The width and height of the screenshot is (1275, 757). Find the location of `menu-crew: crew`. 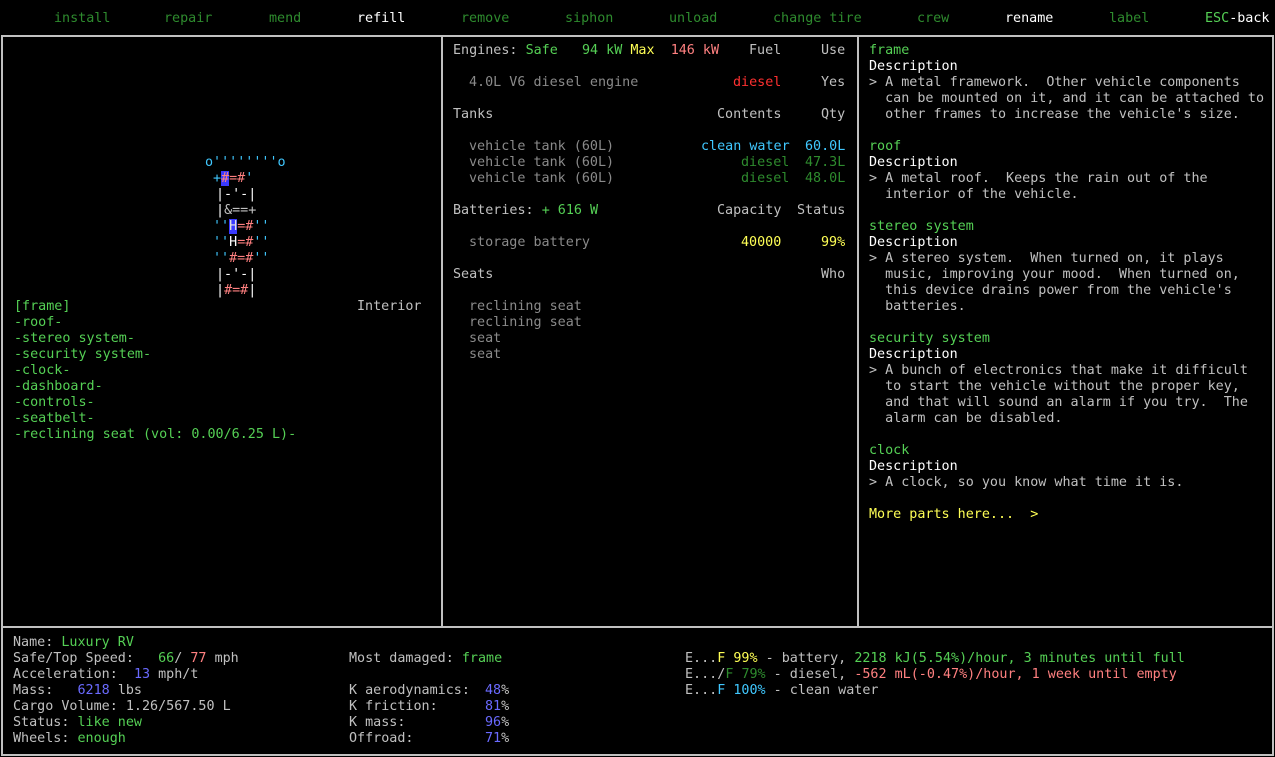

menu-crew: crew is located at coordinates (933, 19).